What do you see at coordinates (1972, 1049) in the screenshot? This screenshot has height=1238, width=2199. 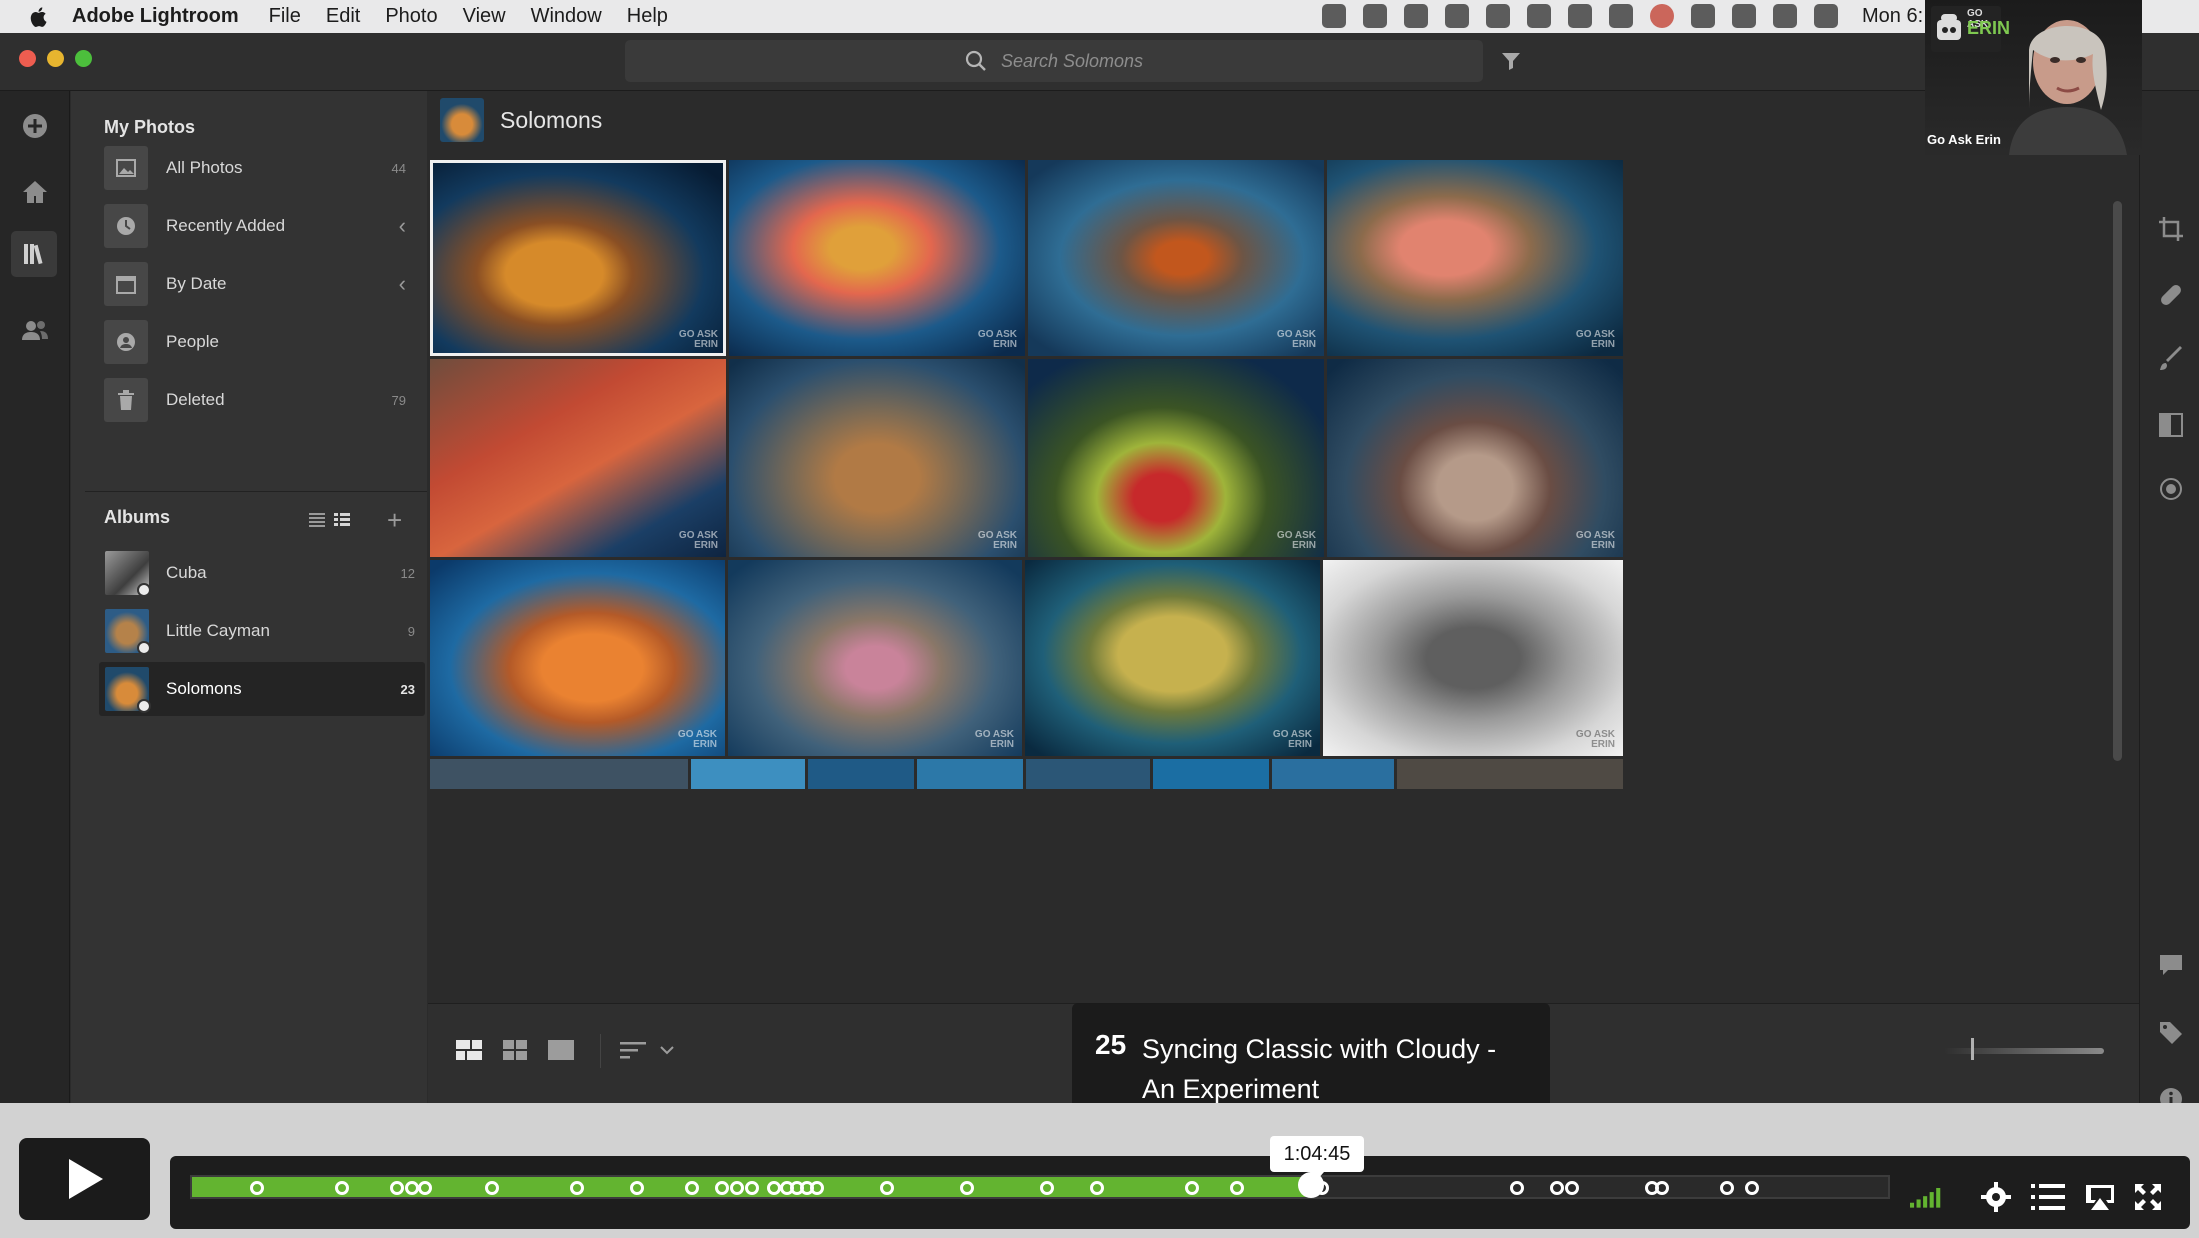 I see `slider-thumb` at bounding box center [1972, 1049].